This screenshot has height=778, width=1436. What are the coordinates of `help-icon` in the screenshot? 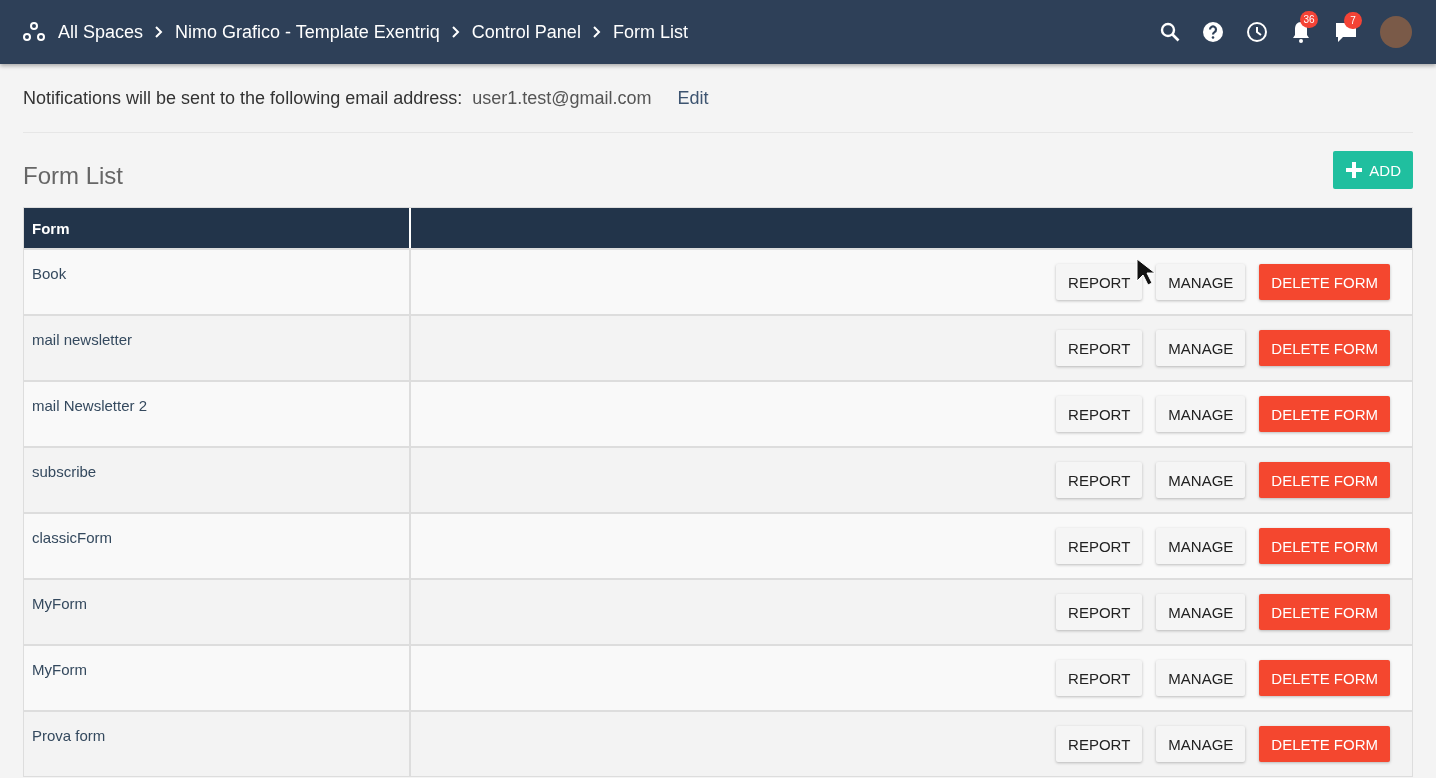 It's located at (1213, 32).